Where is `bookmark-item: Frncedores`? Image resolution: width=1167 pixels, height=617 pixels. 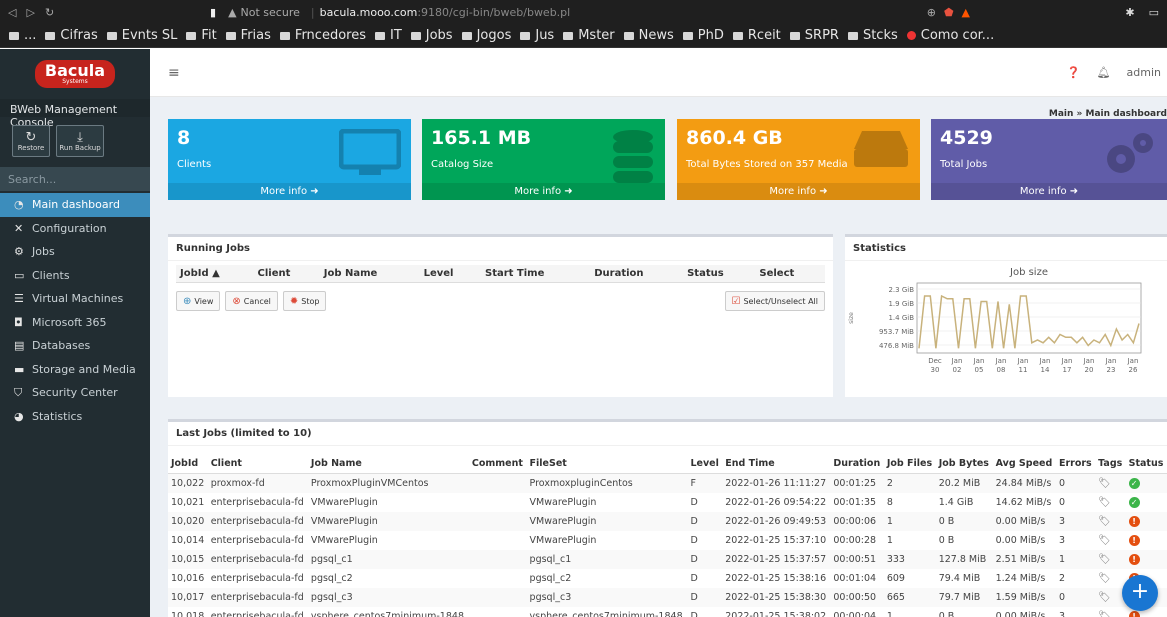
bookmark-item: Frncedores is located at coordinates (322, 35).